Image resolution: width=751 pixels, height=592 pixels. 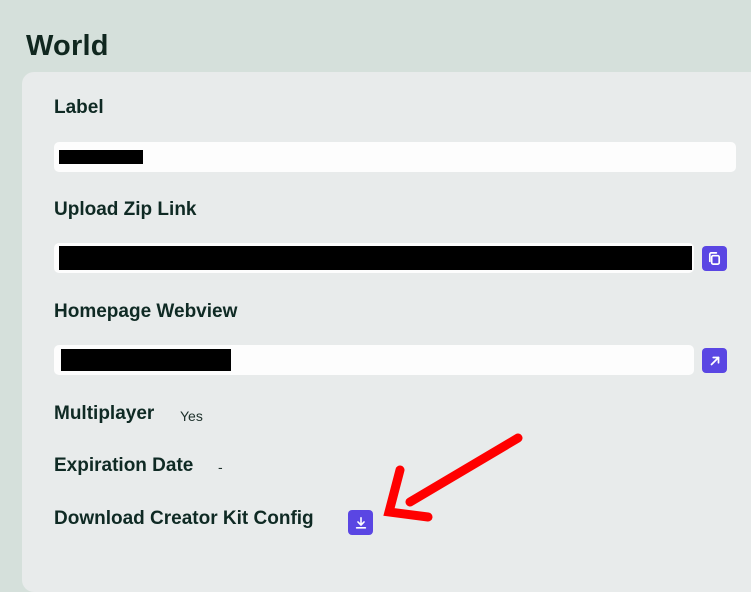 I want to click on label-field-label: Label, so click(x=79, y=107).